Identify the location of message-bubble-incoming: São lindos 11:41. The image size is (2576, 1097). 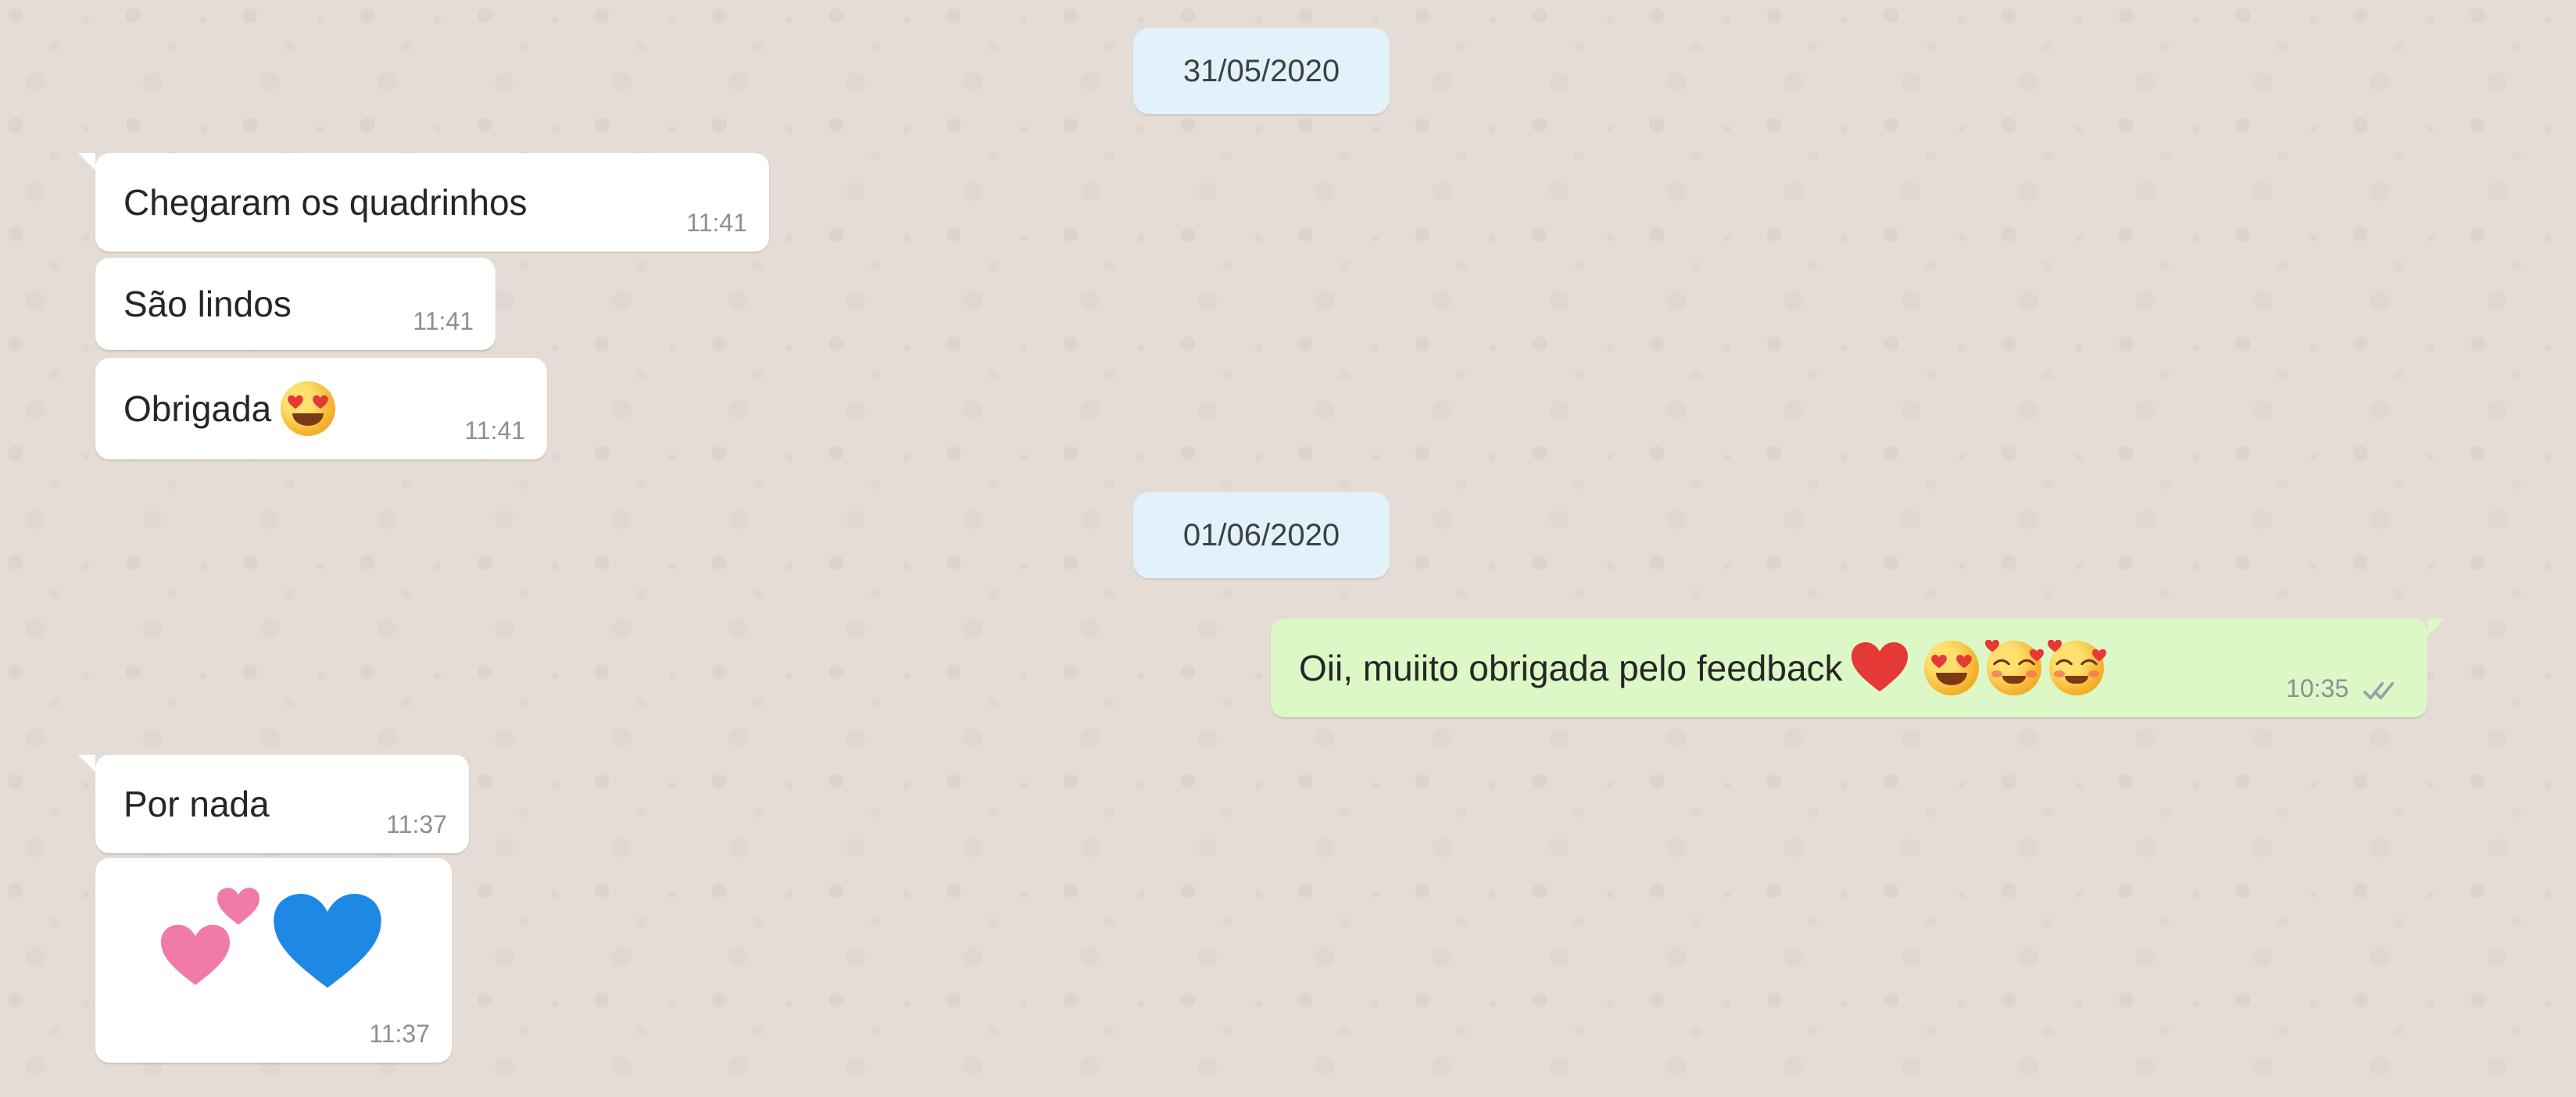
(295, 304).